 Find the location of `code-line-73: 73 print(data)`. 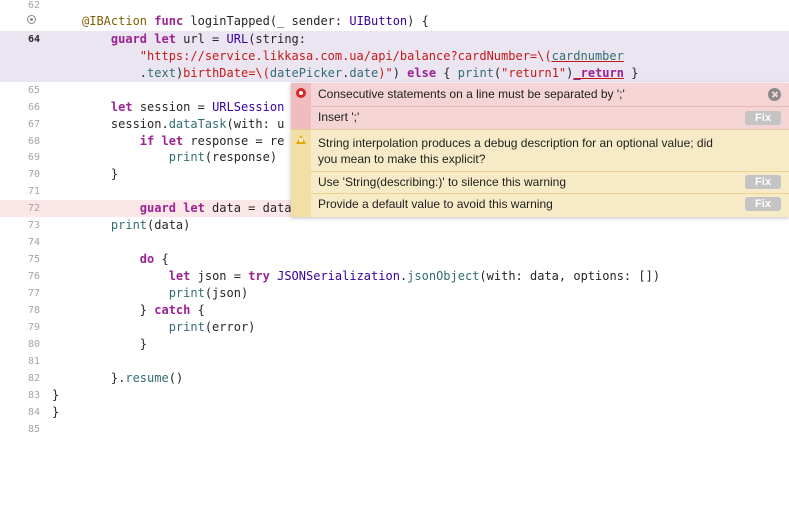

code-line-73: 73 print(data) is located at coordinates (394, 225).